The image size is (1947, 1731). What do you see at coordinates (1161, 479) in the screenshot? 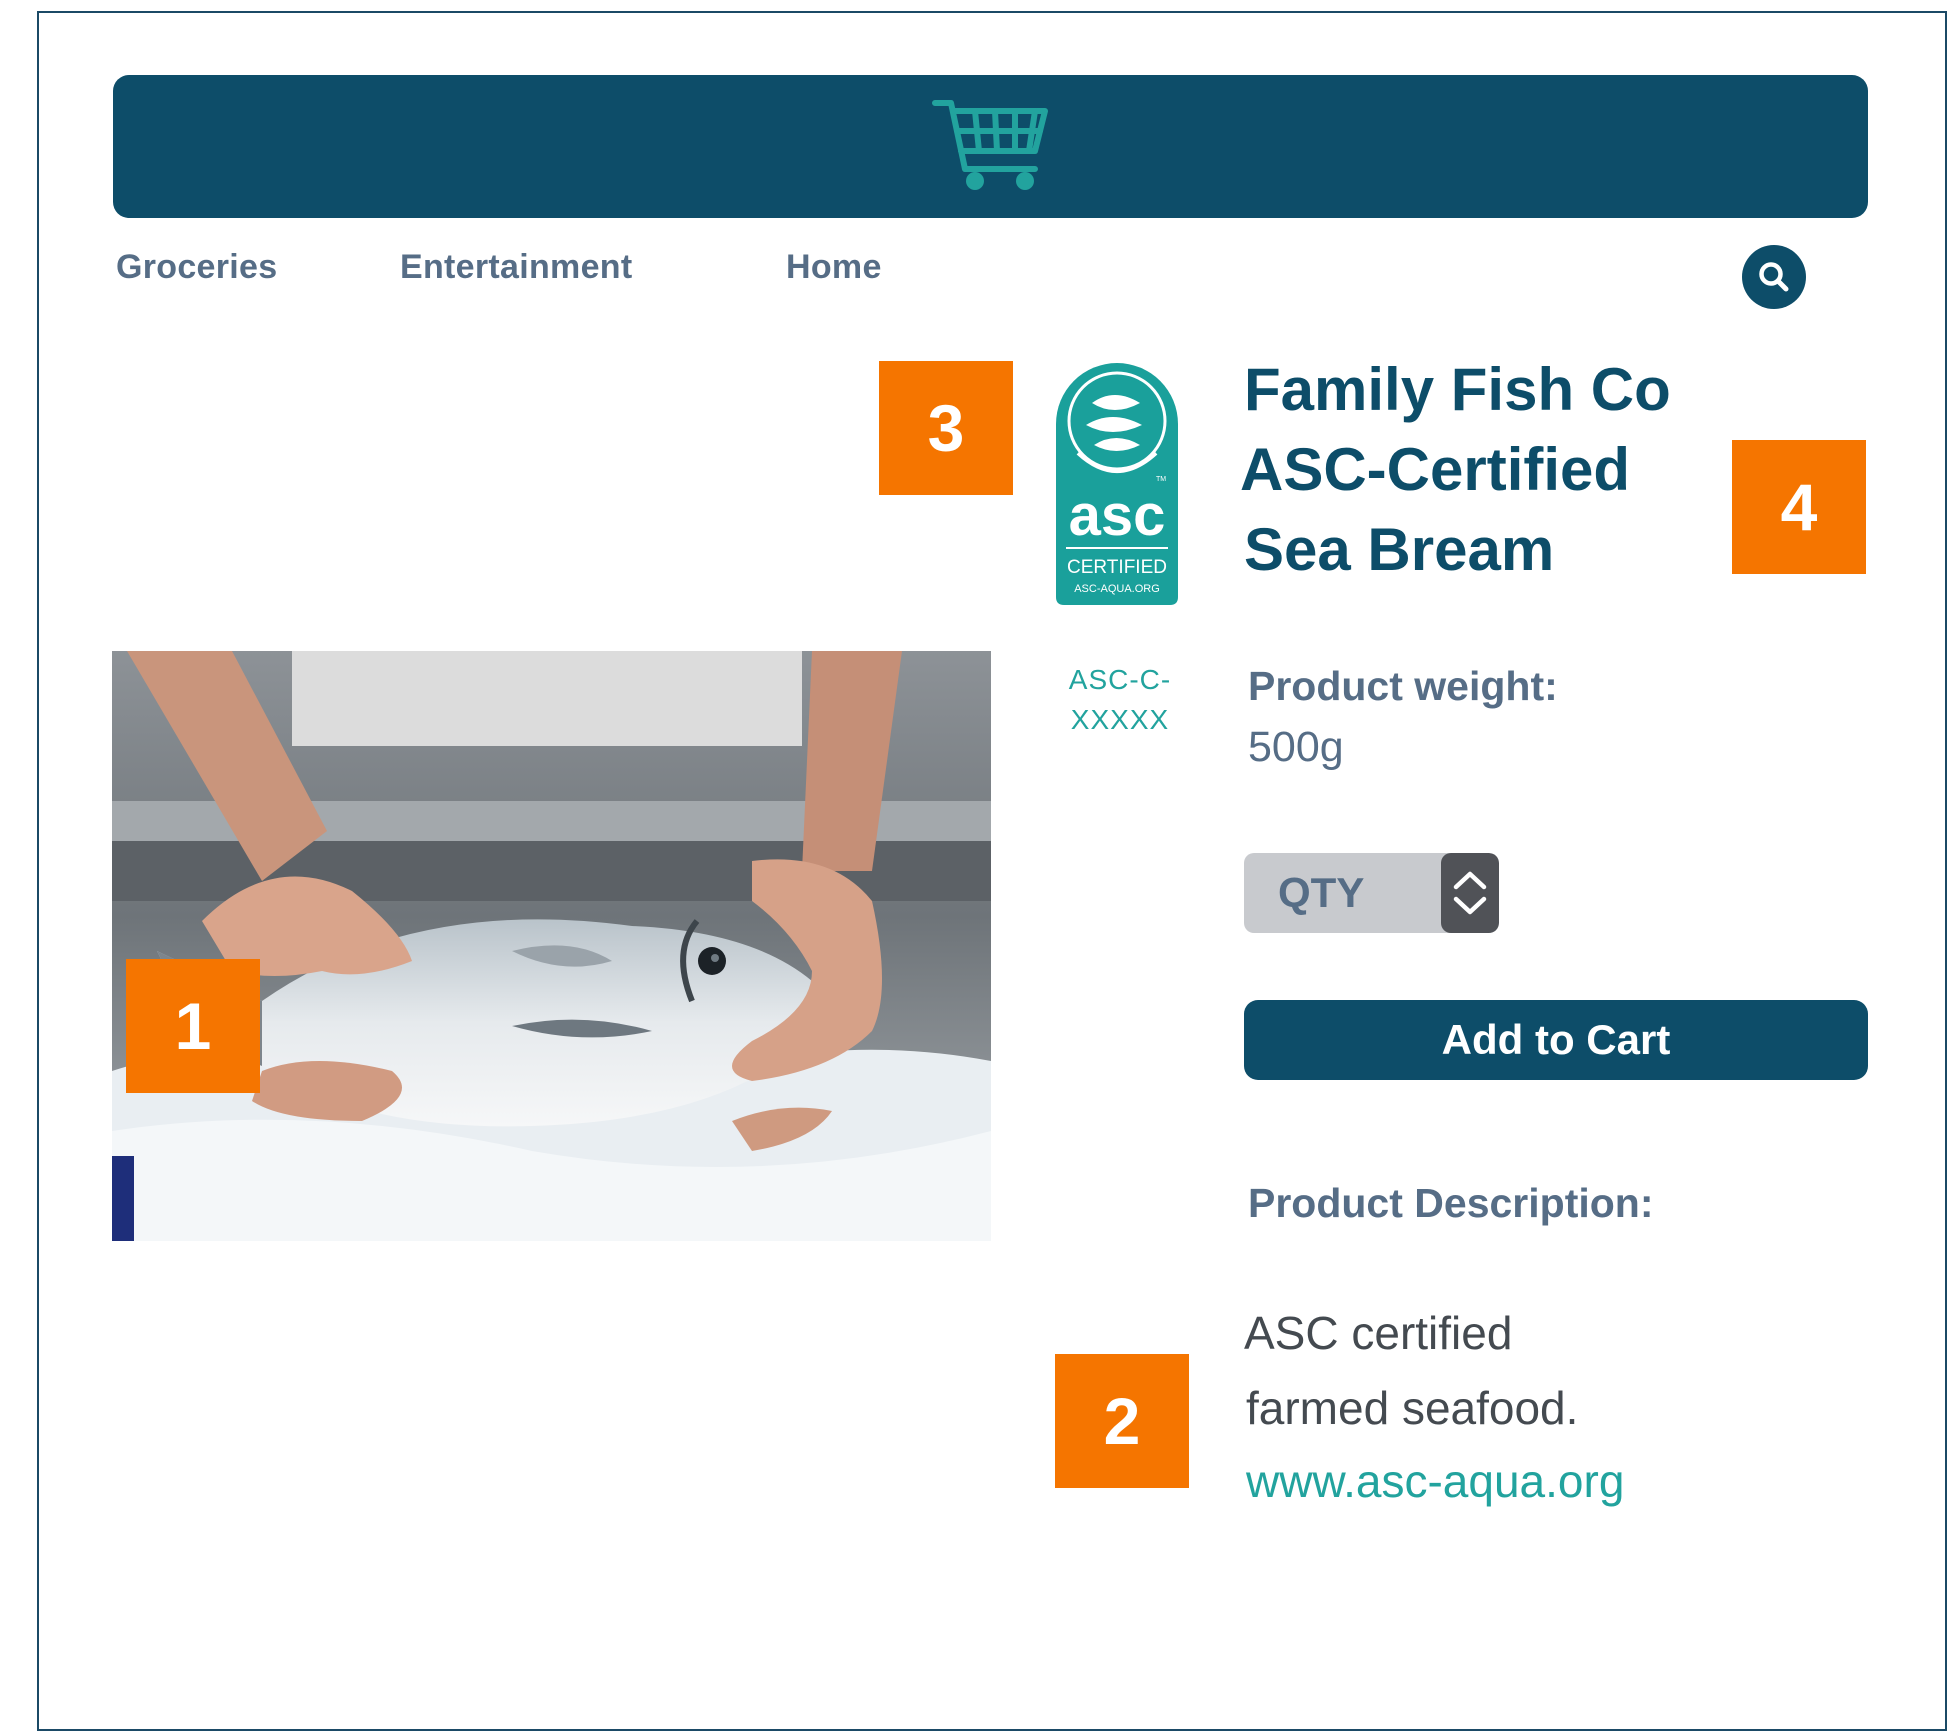
I see `tm-mark: TM` at bounding box center [1161, 479].